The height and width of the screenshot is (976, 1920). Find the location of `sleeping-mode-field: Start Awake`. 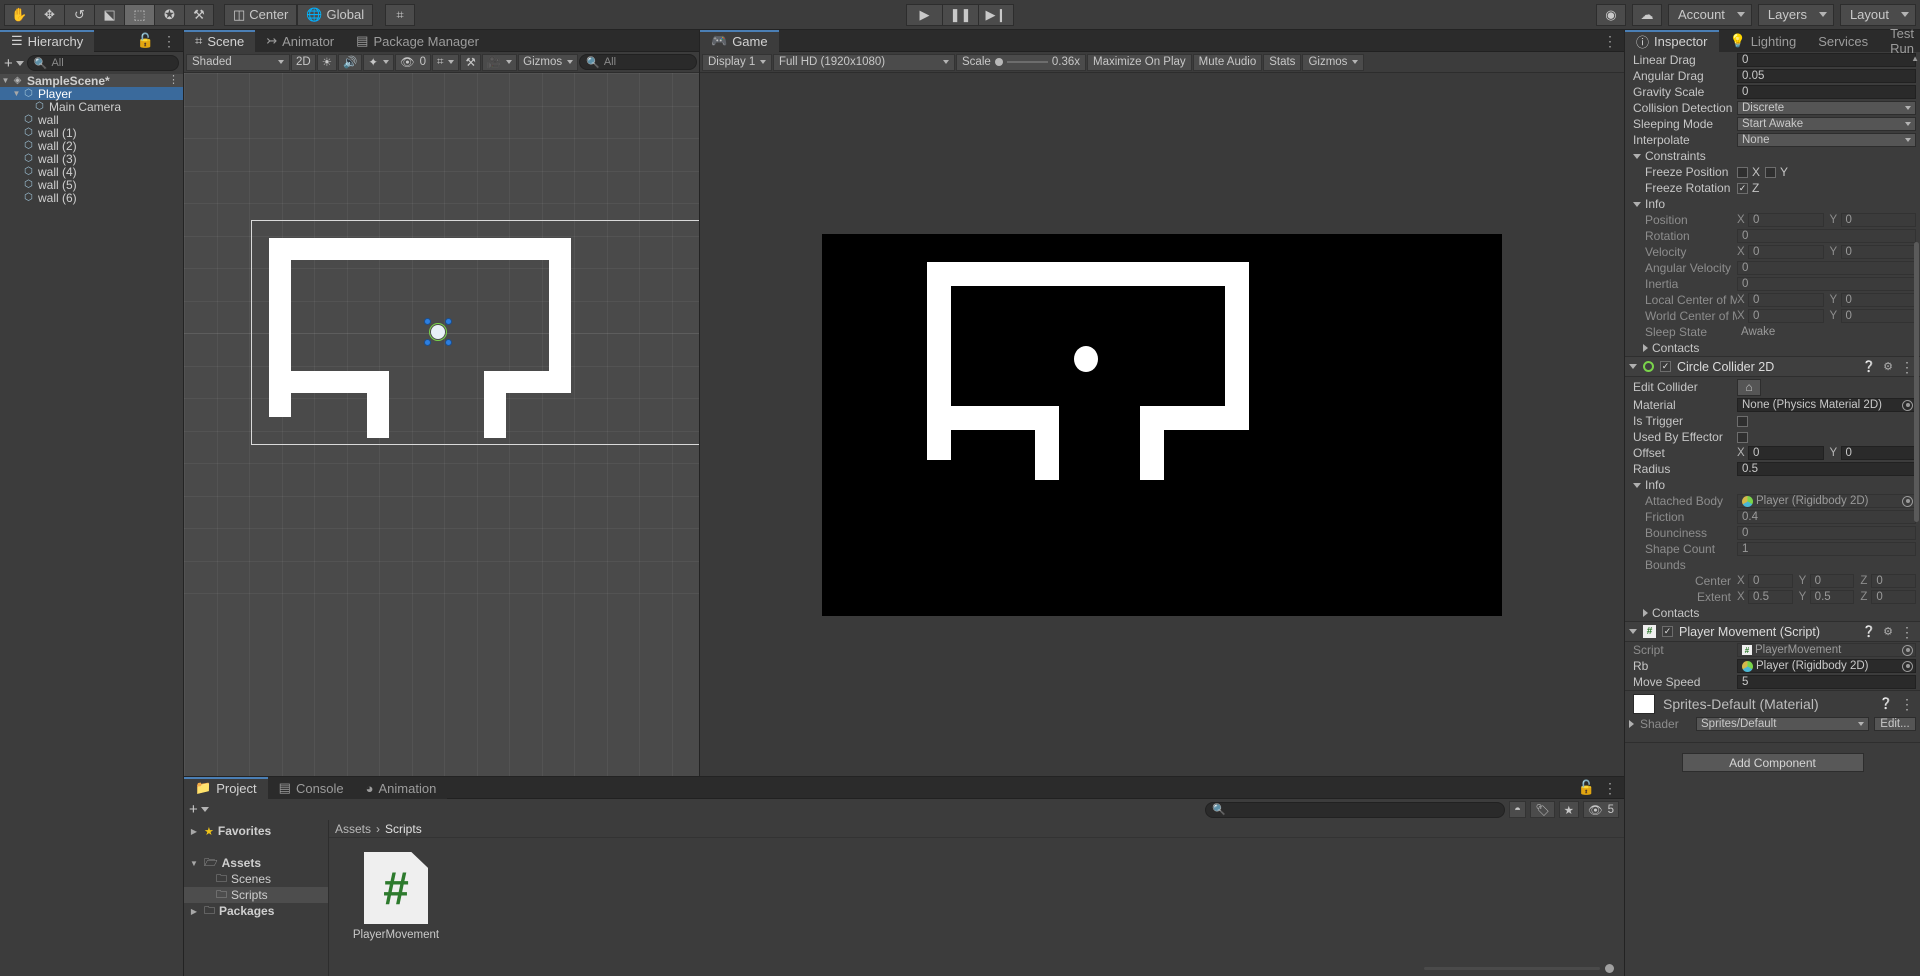

sleeping-mode-field: Start Awake is located at coordinates (1826, 124).